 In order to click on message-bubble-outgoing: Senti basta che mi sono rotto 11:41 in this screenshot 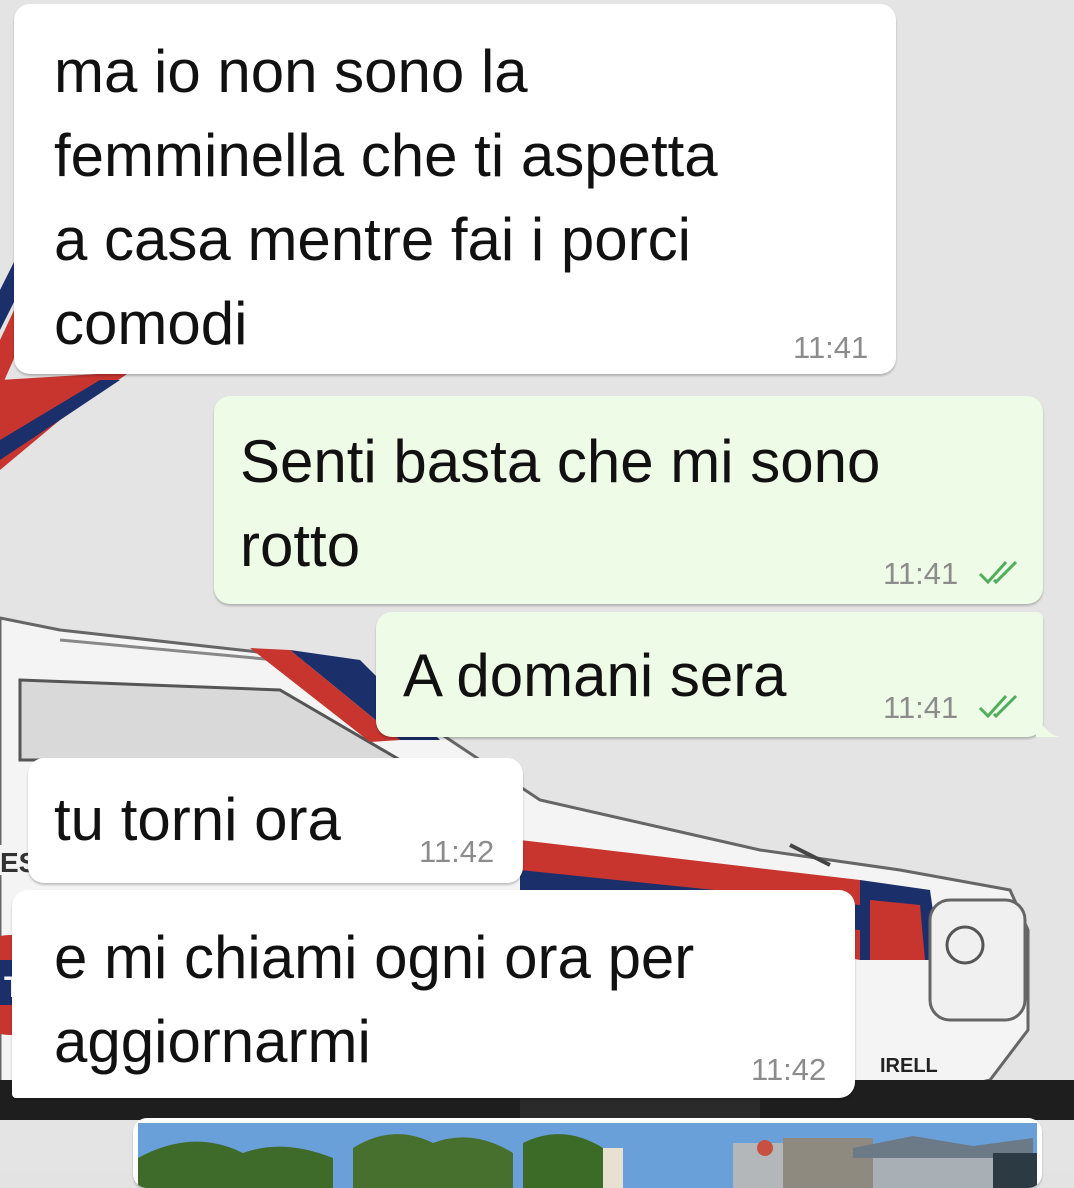, I will do `click(628, 500)`.